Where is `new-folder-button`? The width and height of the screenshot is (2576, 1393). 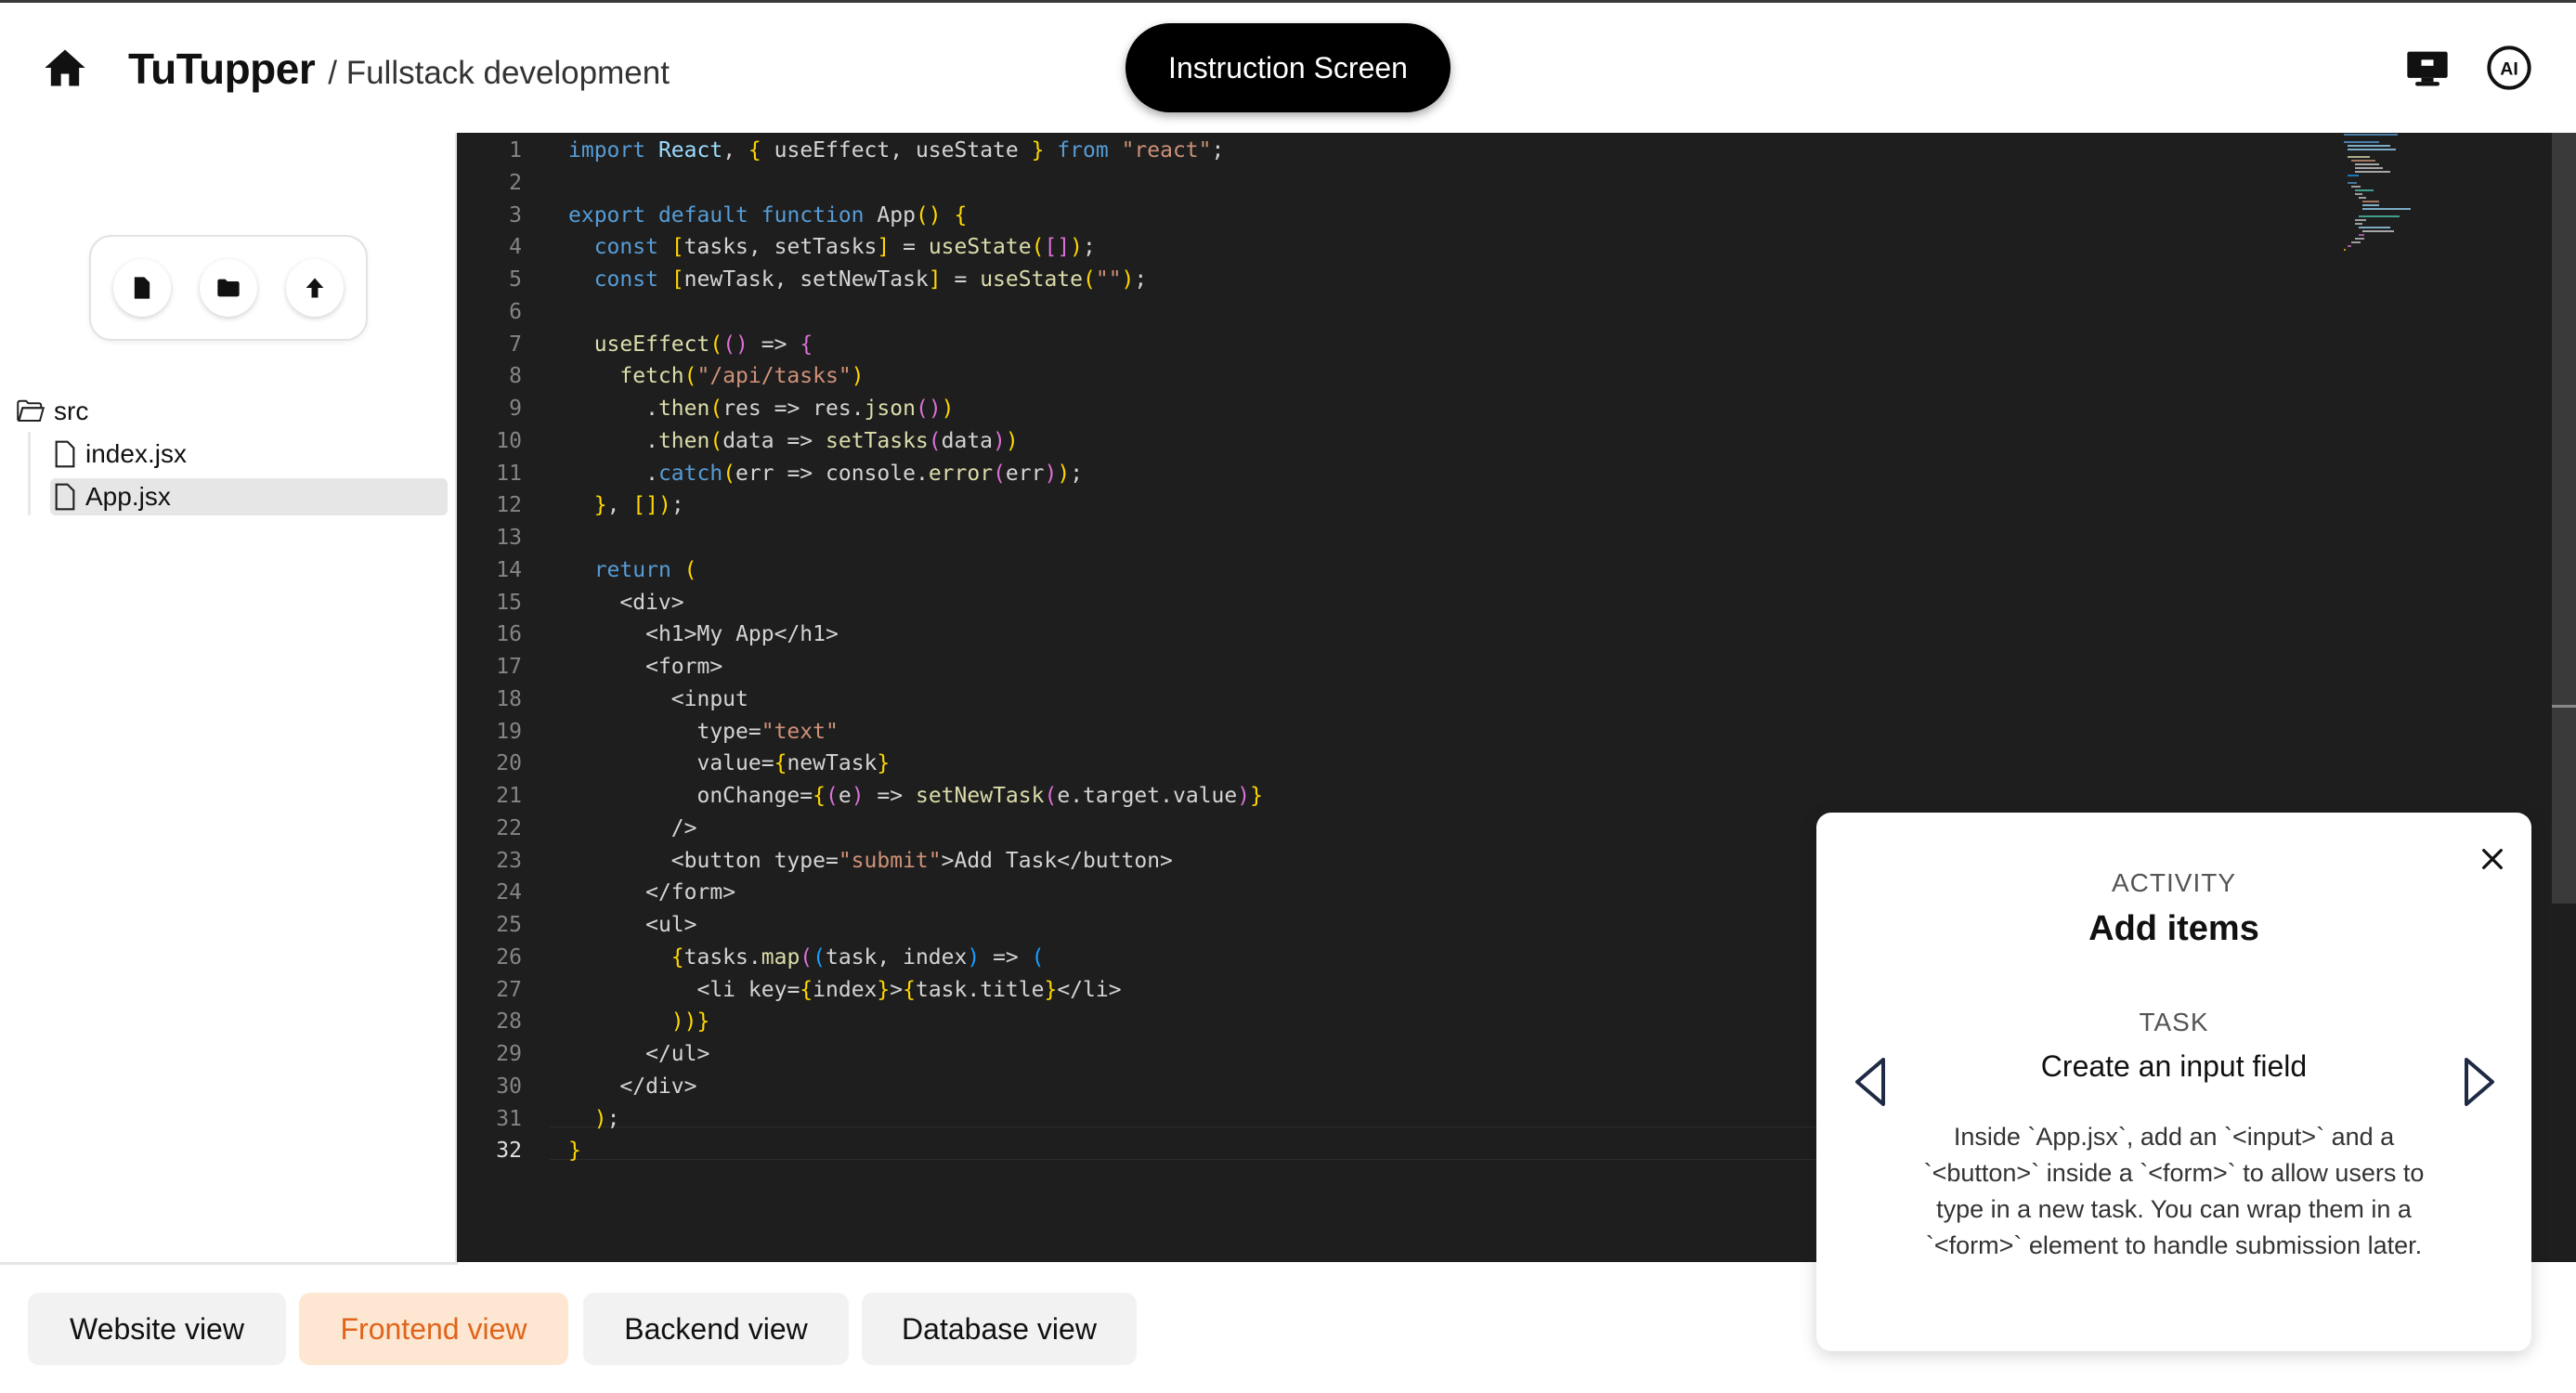 new-folder-button is located at coordinates (228, 288).